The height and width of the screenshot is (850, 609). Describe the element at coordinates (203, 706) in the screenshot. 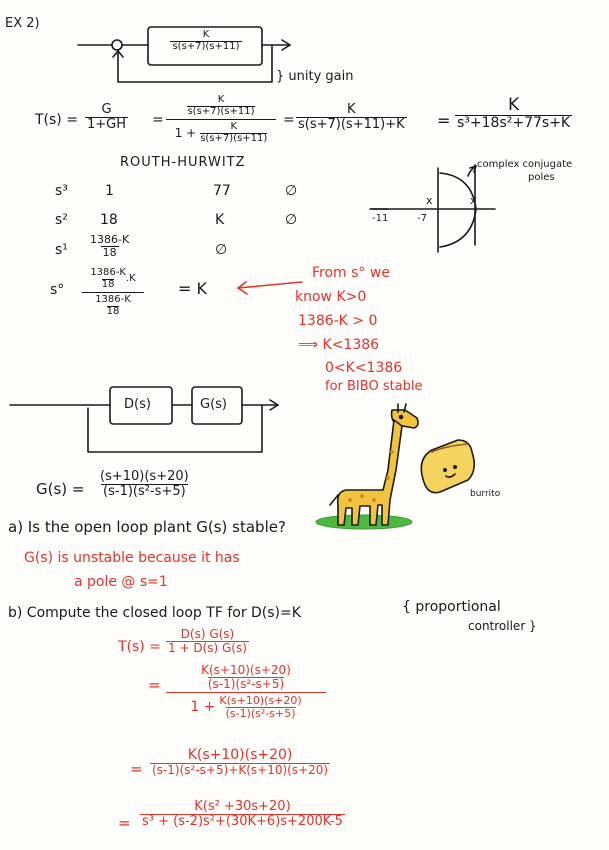

I see `tf-bottom-prefix: 1 +` at that location.